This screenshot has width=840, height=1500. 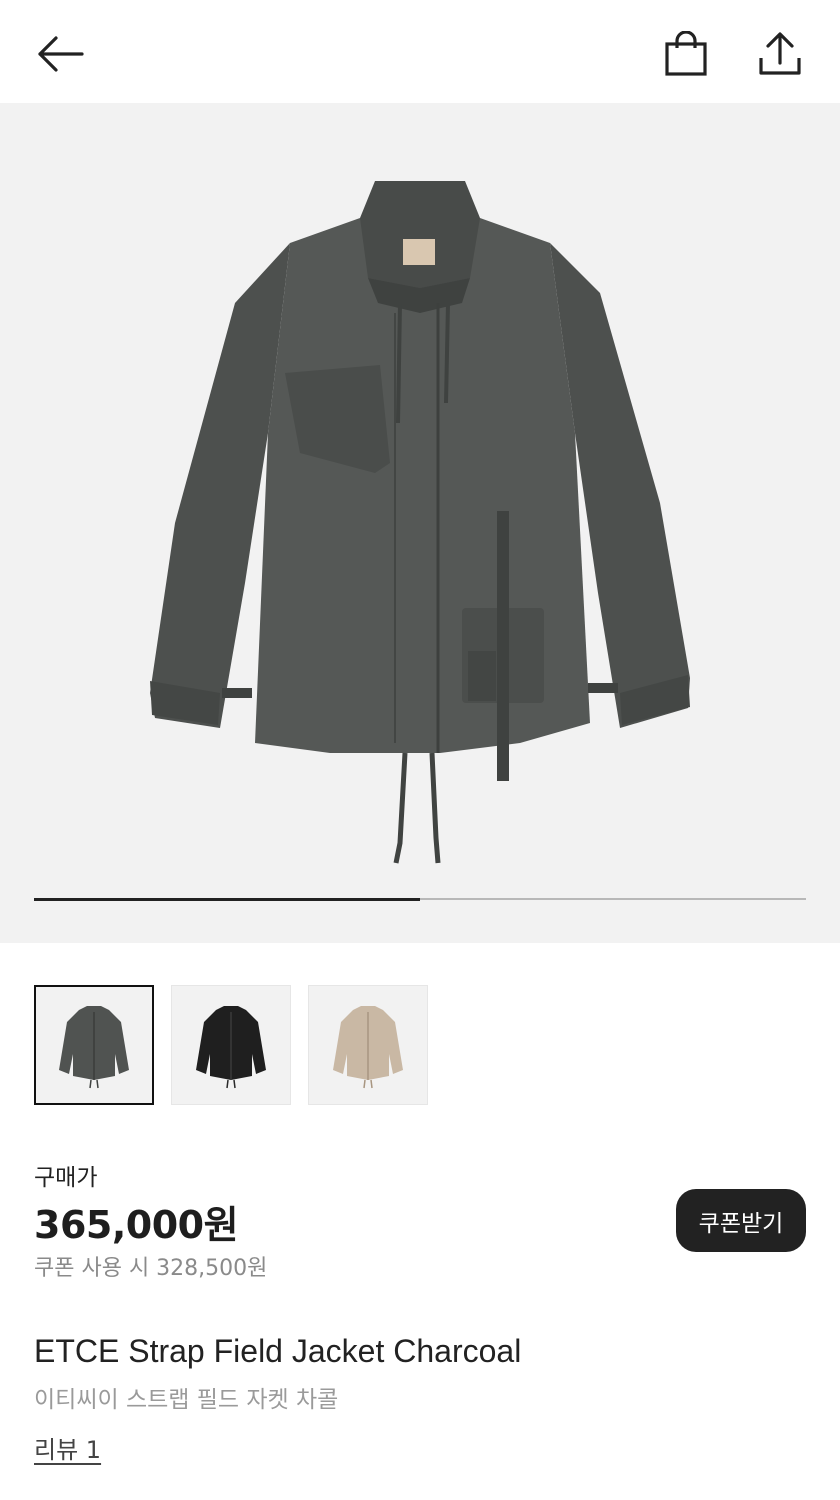 I want to click on color-thumbnail-list, so click(x=231, y=1045).